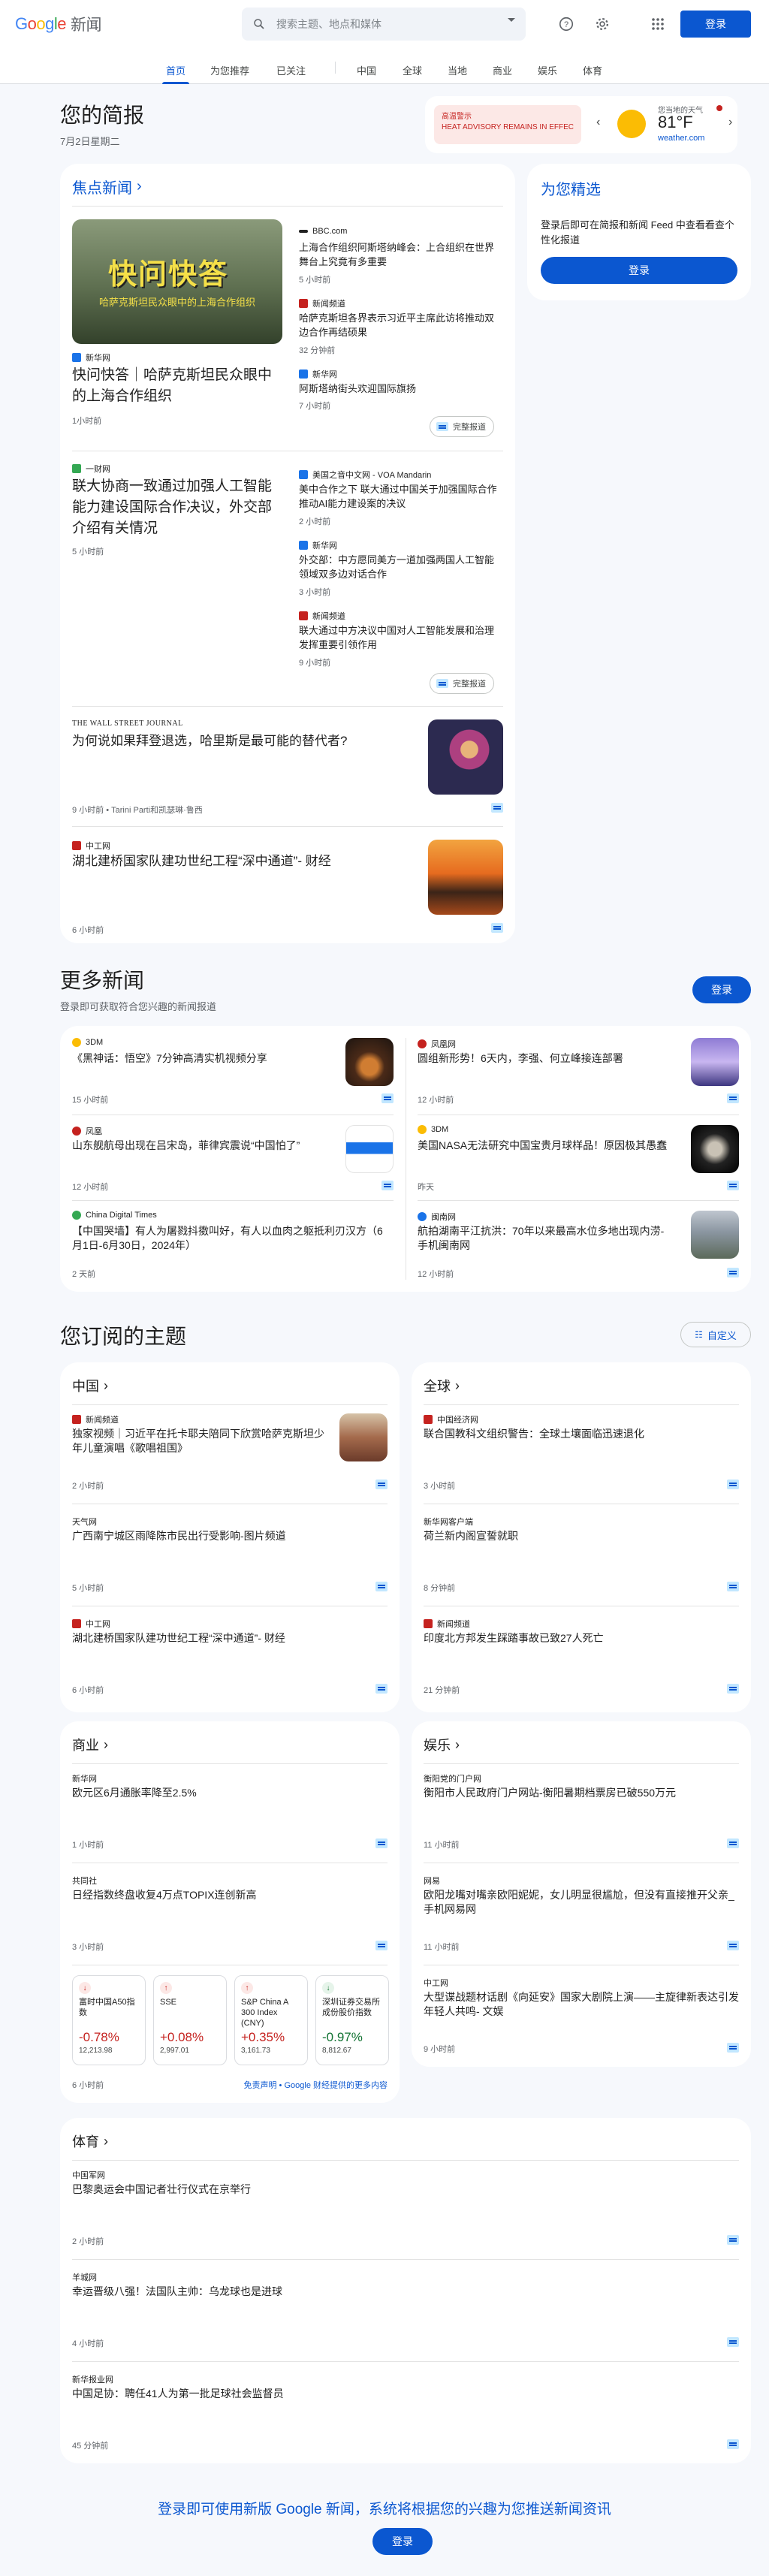 The height and width of the screenshot is (2576, 769). What do you see at coordinates (545, 1146) in the screenshot?
I see `story-headline: 美国NASA无法研究中国宝贵月球样品！原因极其愚蠢` at bounding box center [545, 1146].